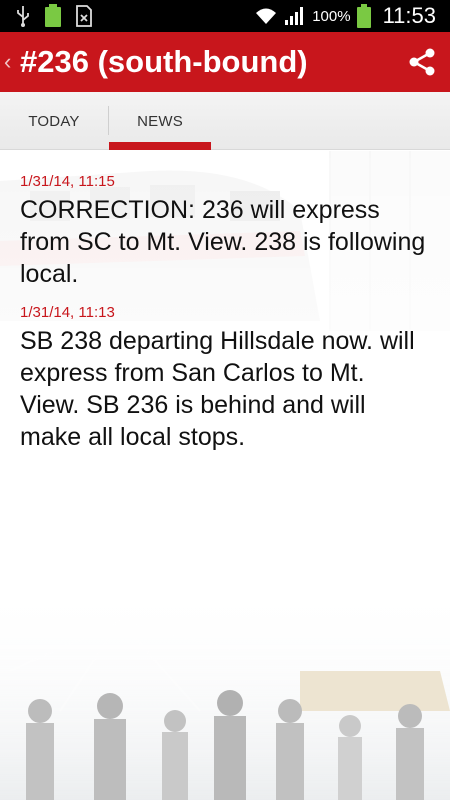  I want to click on status-right-icons: 100% 11:53, so click(352, 16).